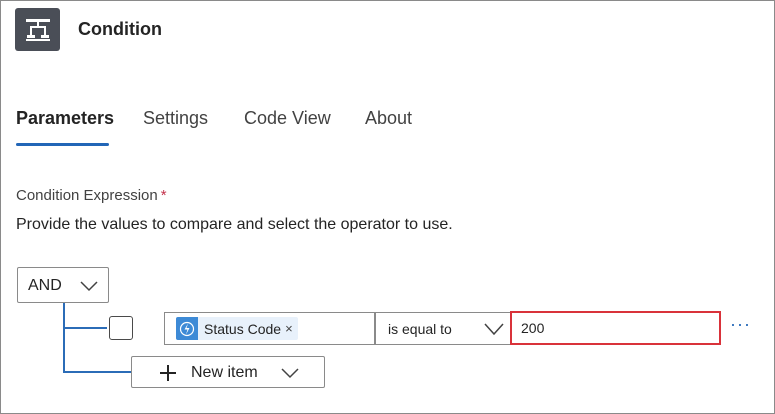  What do you see at coordinates (65, 118) in the screenshot?
I see `tab-parameters: Parameters` at bounding box center [65, 118].